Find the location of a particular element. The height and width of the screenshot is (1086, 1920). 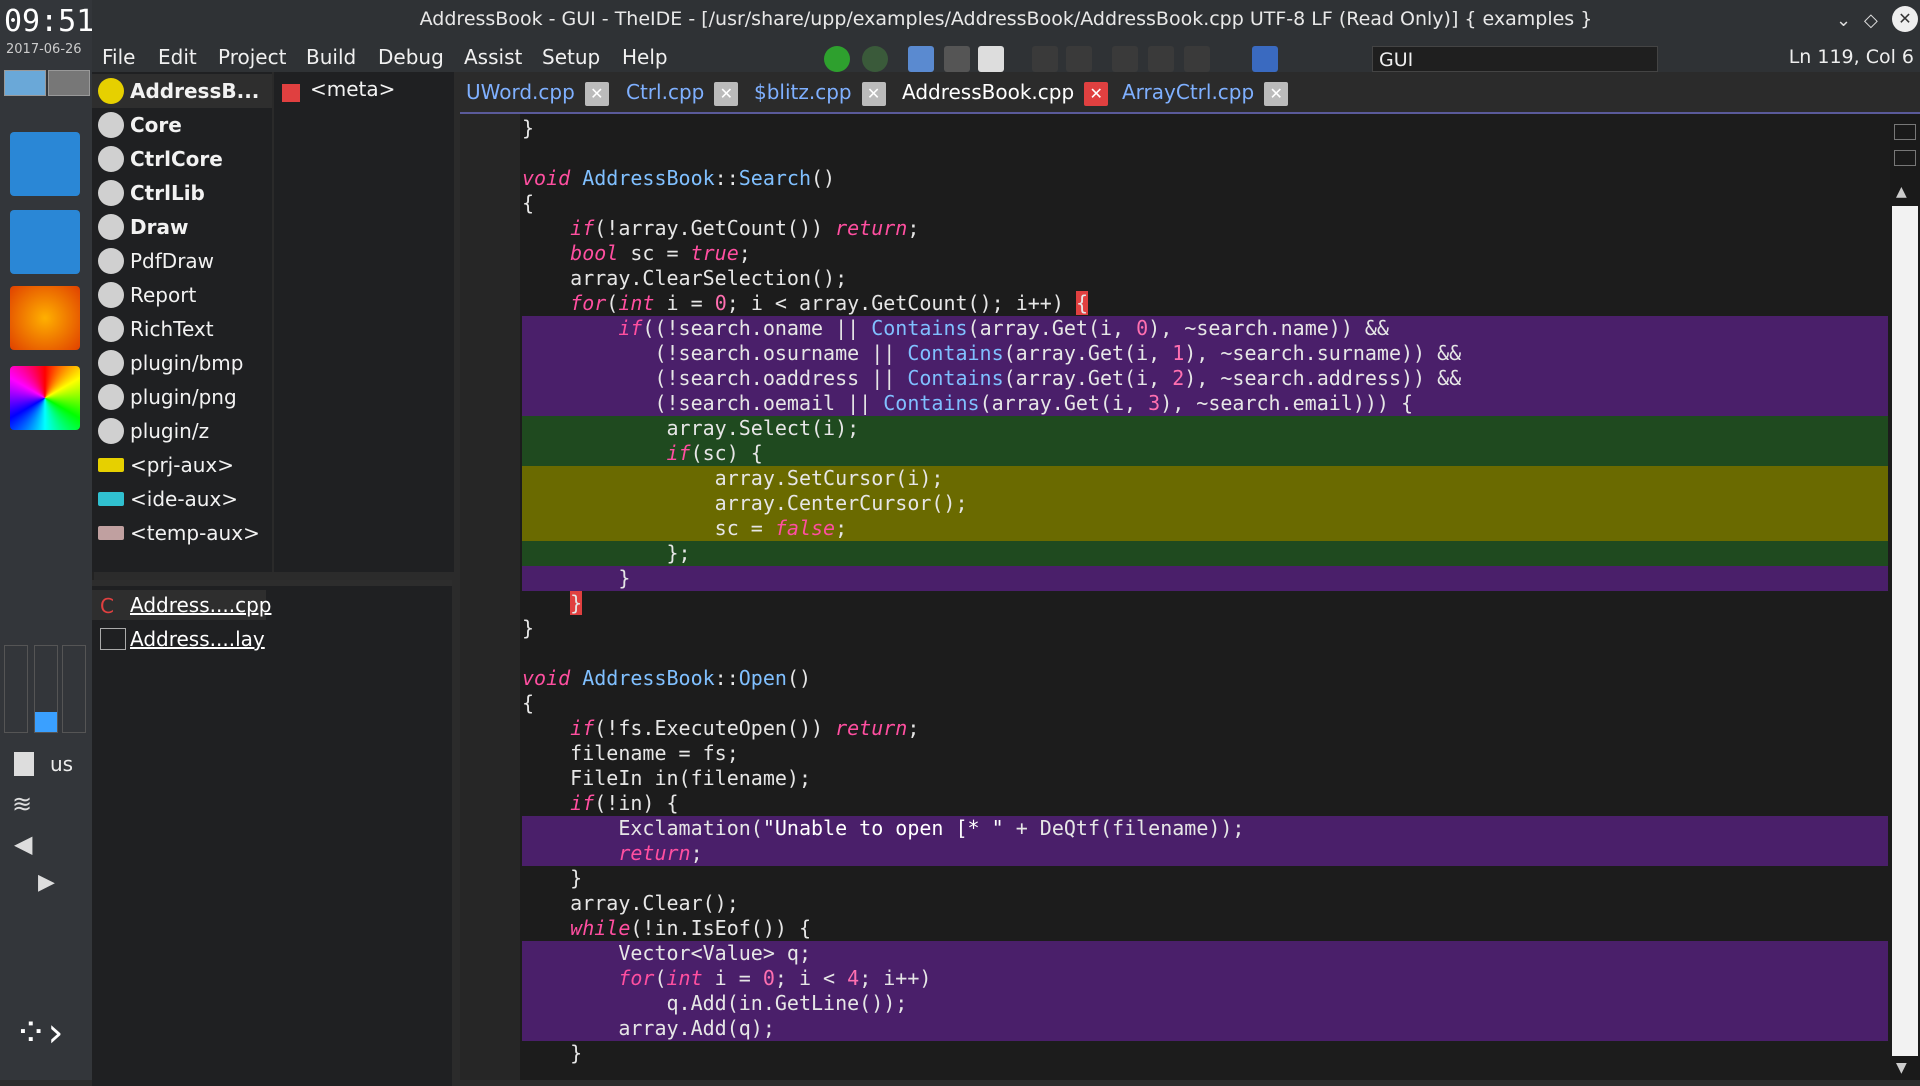

vertical-scrollbar: ▲ ▼ is located at coordinates (1905, 597).